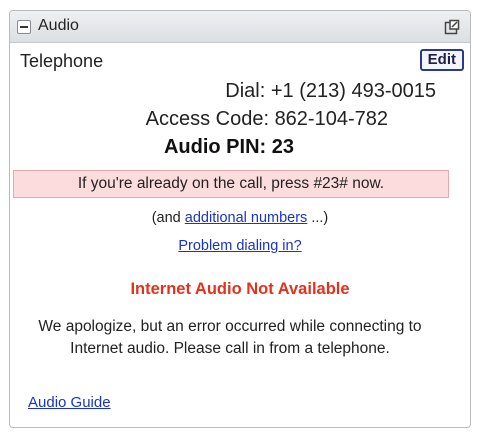 Image resolution: width=480 pixels, height=437 pixels. I want to click on dial-label: Dial:, so click(245, 91).